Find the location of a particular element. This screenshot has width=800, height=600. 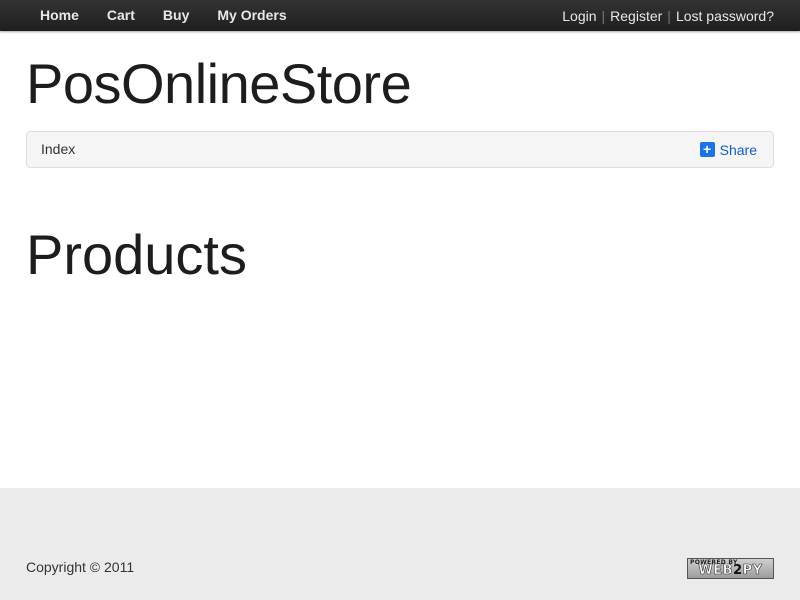

copyright-text: Copyright © 2011 is located at coordinates (80, 567).